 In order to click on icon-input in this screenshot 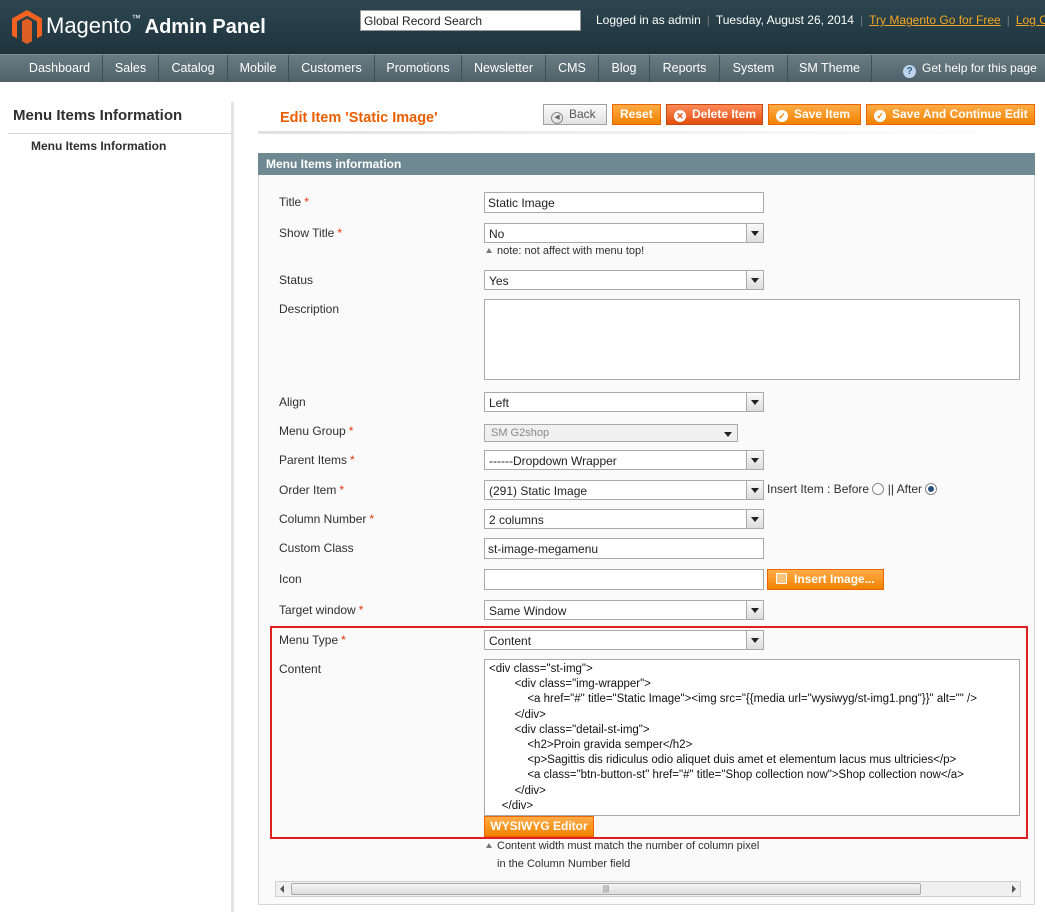, I will do `click(624, 579)`.